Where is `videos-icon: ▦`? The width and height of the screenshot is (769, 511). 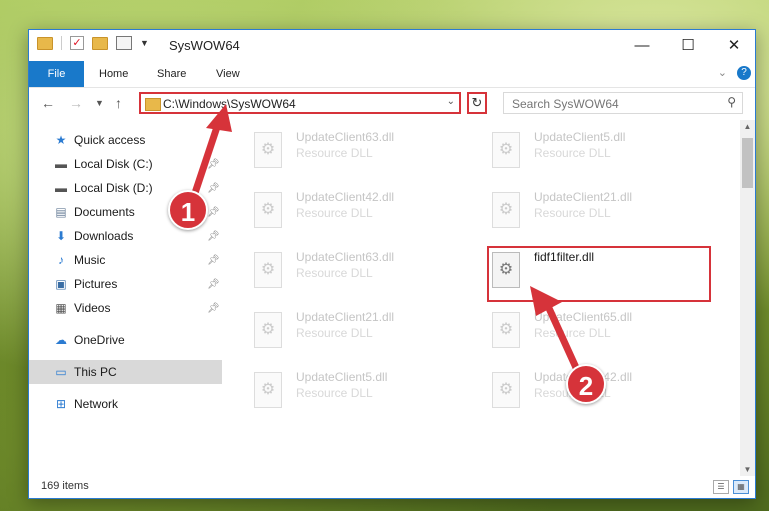 videos-icon: ▦ is located at coordinates (61, 308).